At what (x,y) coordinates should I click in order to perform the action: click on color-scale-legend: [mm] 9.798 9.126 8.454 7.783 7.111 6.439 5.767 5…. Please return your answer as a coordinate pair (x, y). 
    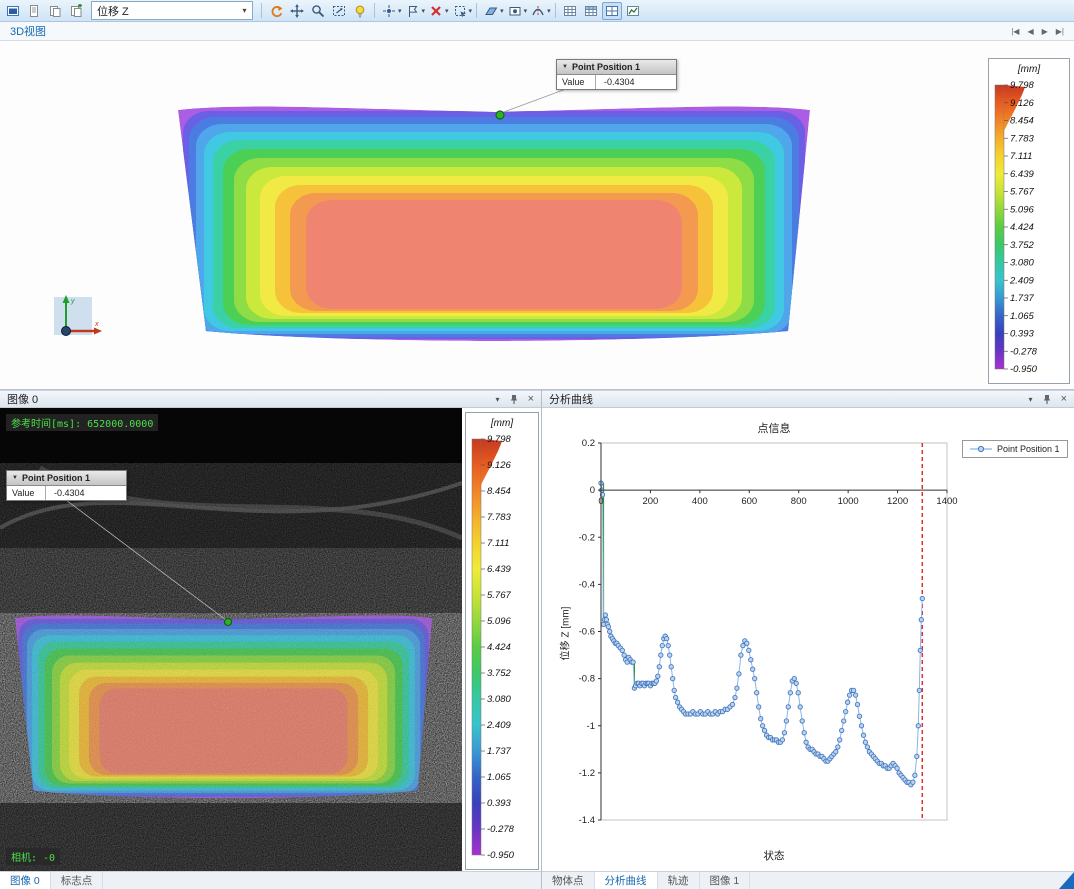
    Looking at the image, I should click on (502, 641).